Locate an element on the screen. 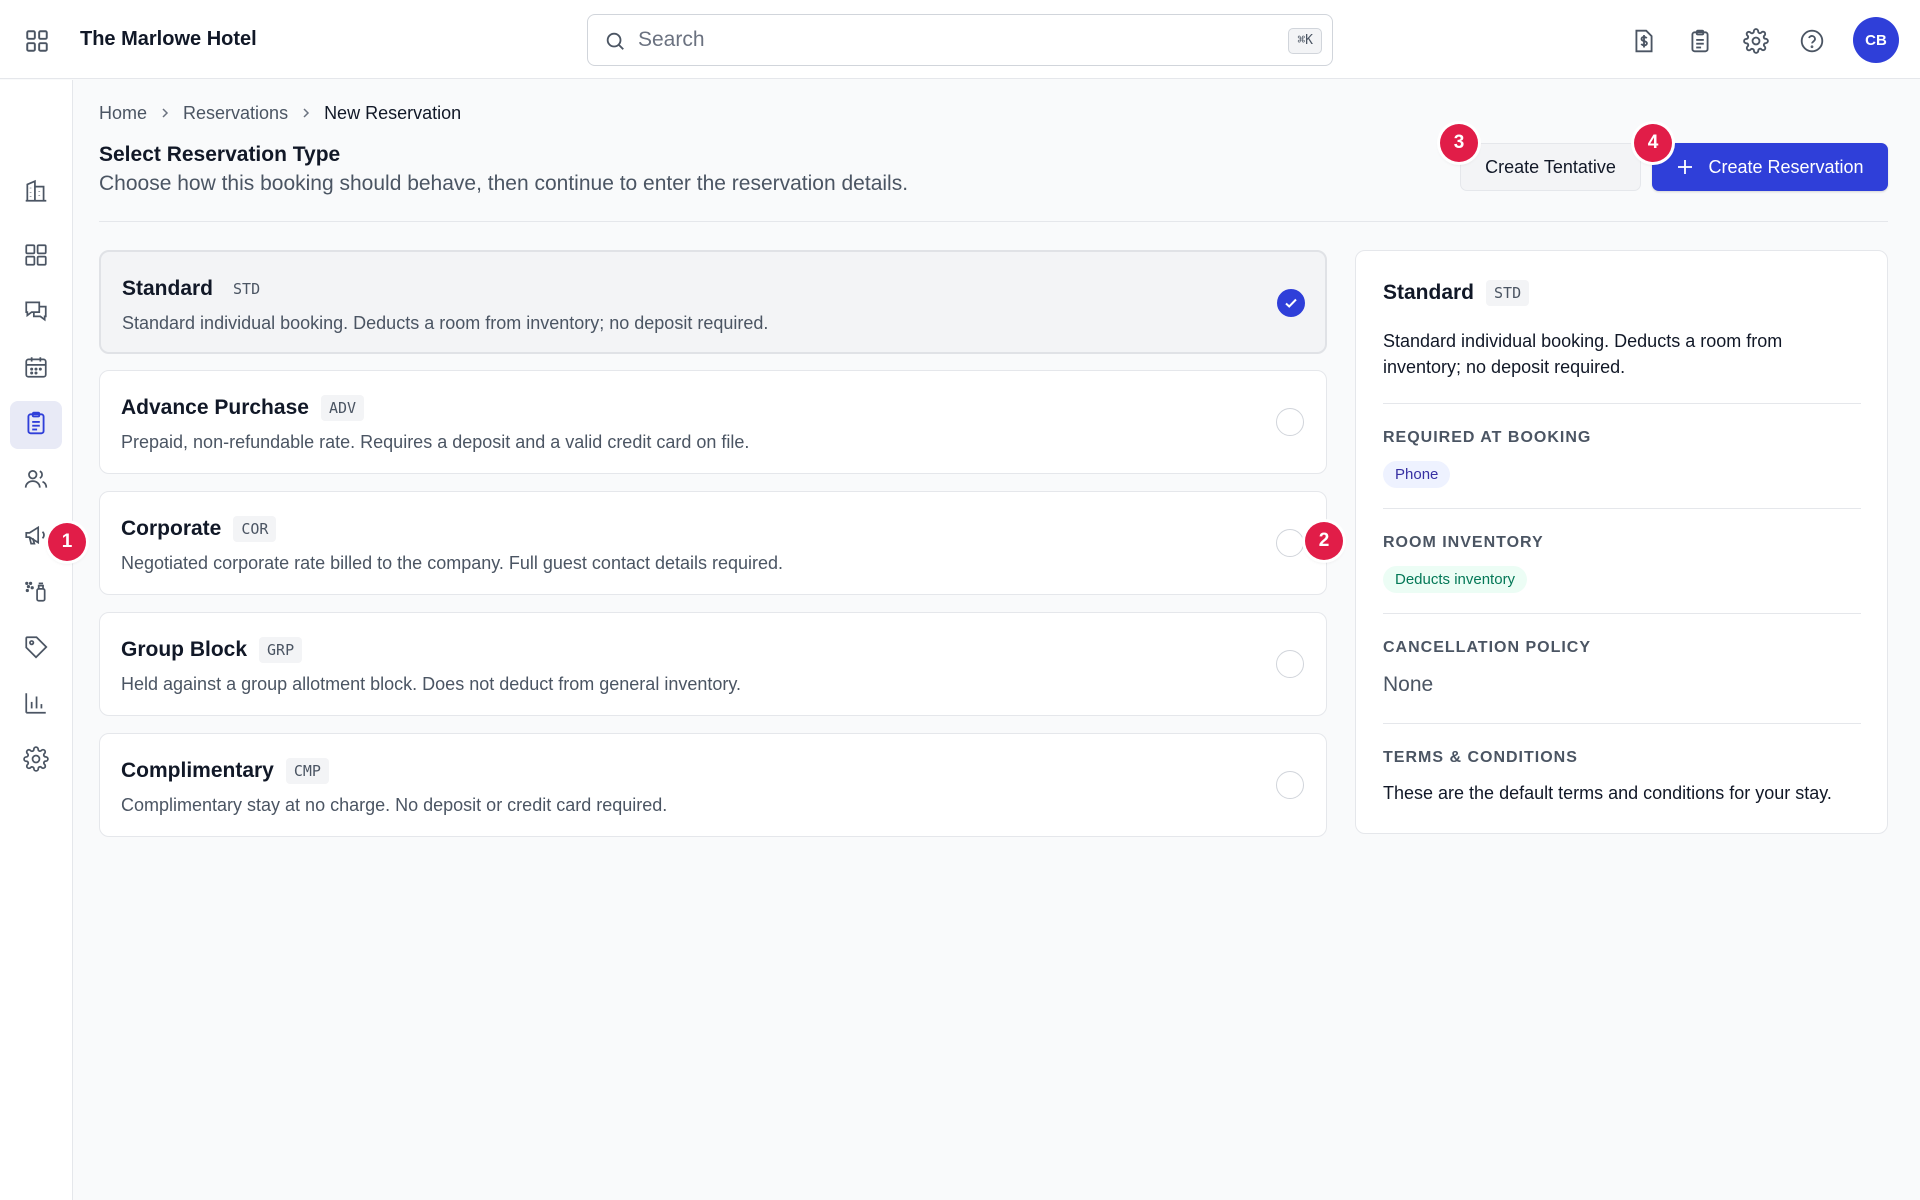 The width and height of the screenshot is (1920, 1200). sidebar-item-settings is located at coordinates (36, 761).